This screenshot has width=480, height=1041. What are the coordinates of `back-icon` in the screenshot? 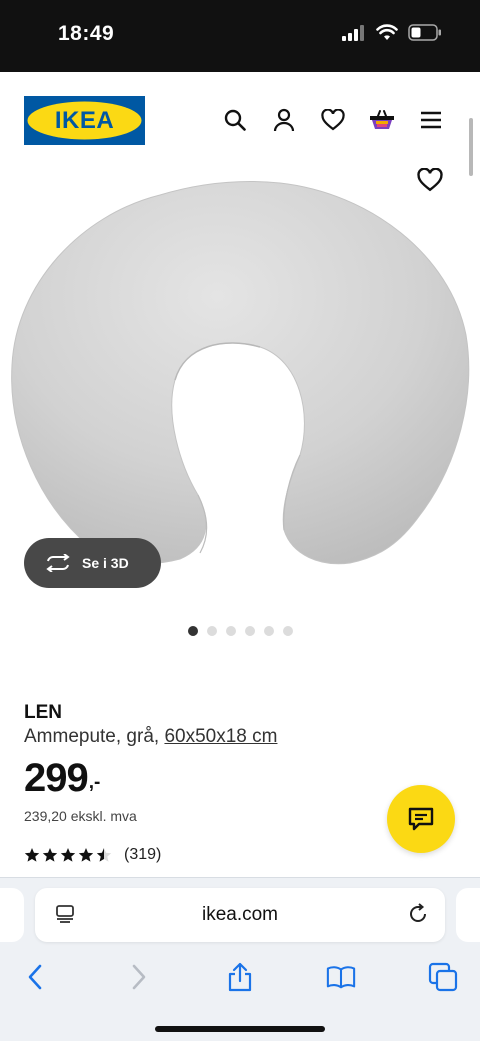 It's located at (35, 977).